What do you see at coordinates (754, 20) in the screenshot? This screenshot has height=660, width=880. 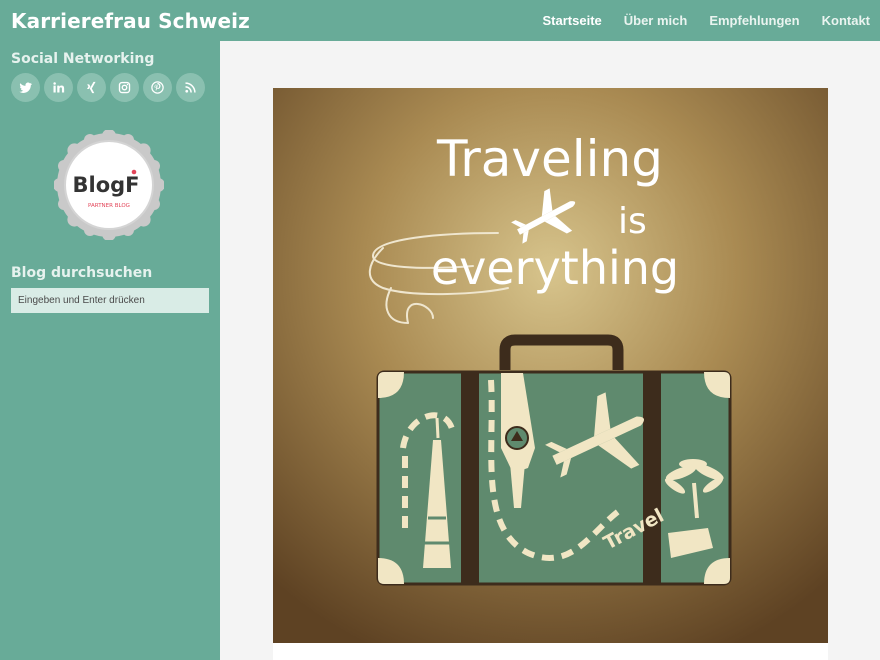 I see `nav-item-empfehlungen: Empfehlungen` at bounding box center [754, 20].